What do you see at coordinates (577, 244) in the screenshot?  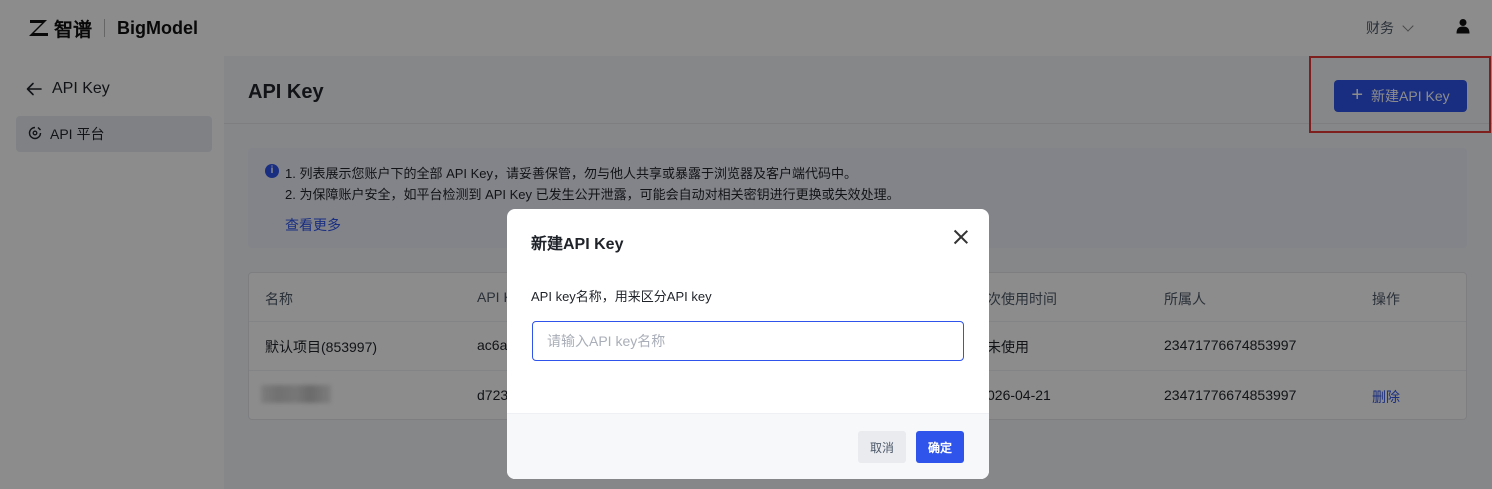 I see `dialog-title: 新建API Key` at bounding box center [577, 244].